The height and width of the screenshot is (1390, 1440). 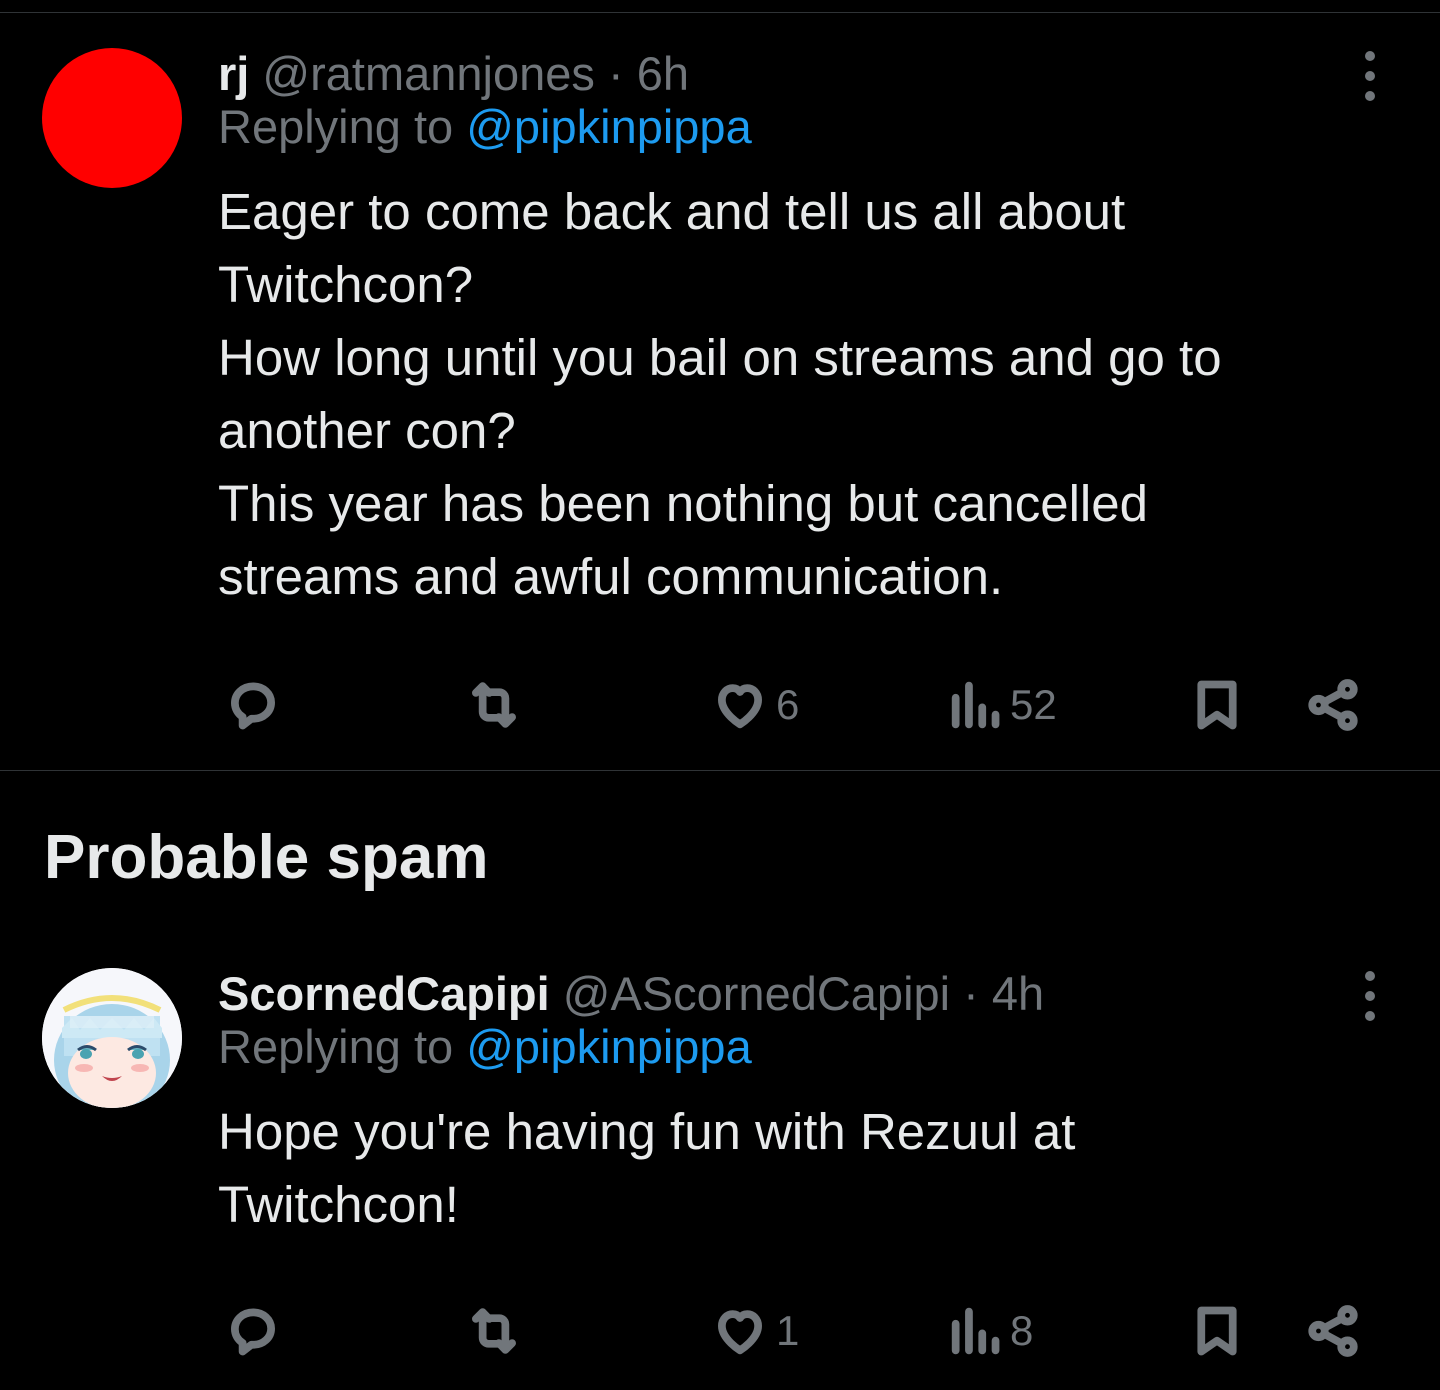 What do you see at coordinates (808, 705) in the screenshot?
I see `action-bar: 6 52` at bounding box center [808, 705].